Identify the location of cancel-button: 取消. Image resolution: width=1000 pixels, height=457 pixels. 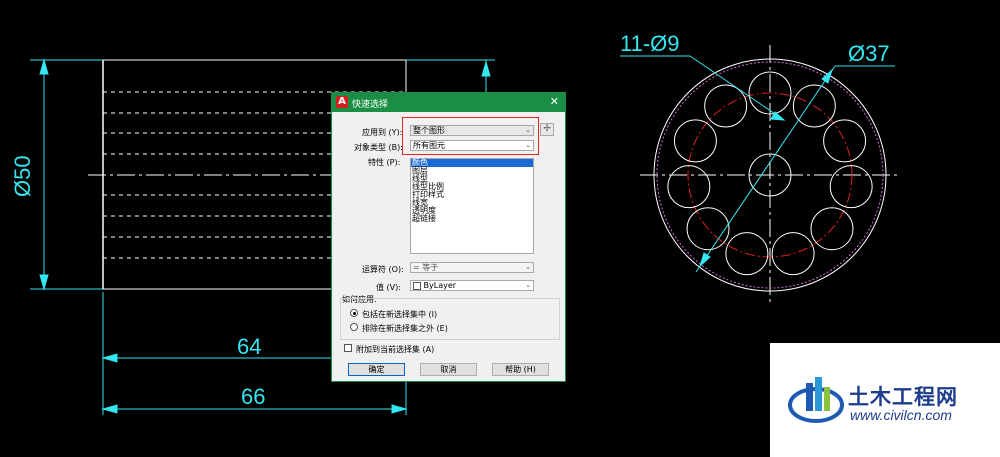
(448, 369).